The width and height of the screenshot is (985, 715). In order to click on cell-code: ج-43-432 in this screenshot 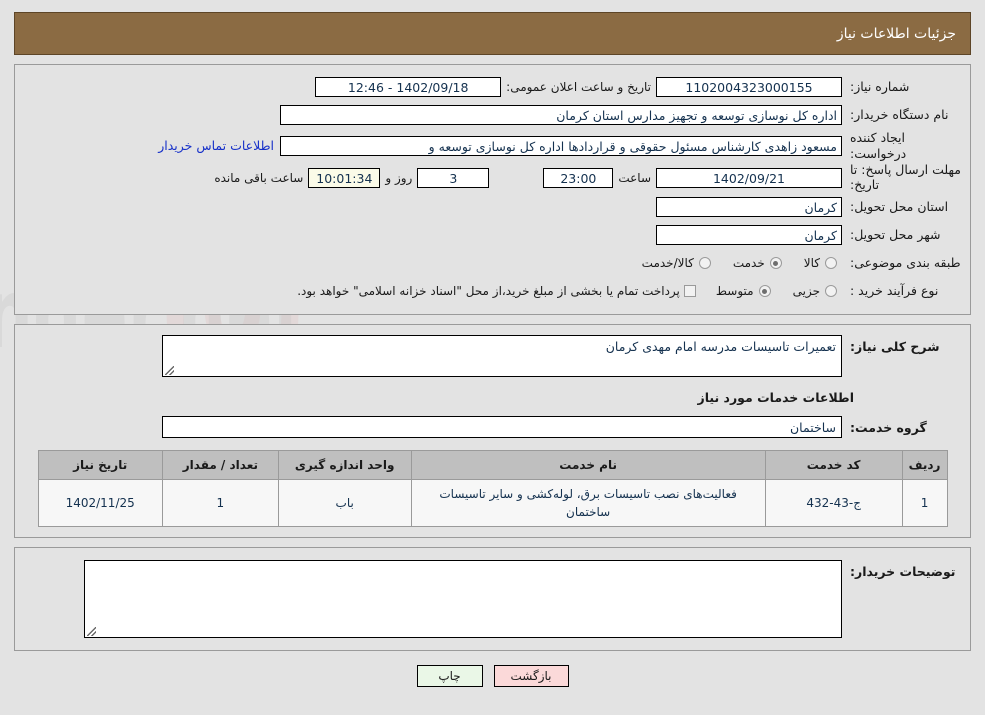, I will do `click(833, 503)`.